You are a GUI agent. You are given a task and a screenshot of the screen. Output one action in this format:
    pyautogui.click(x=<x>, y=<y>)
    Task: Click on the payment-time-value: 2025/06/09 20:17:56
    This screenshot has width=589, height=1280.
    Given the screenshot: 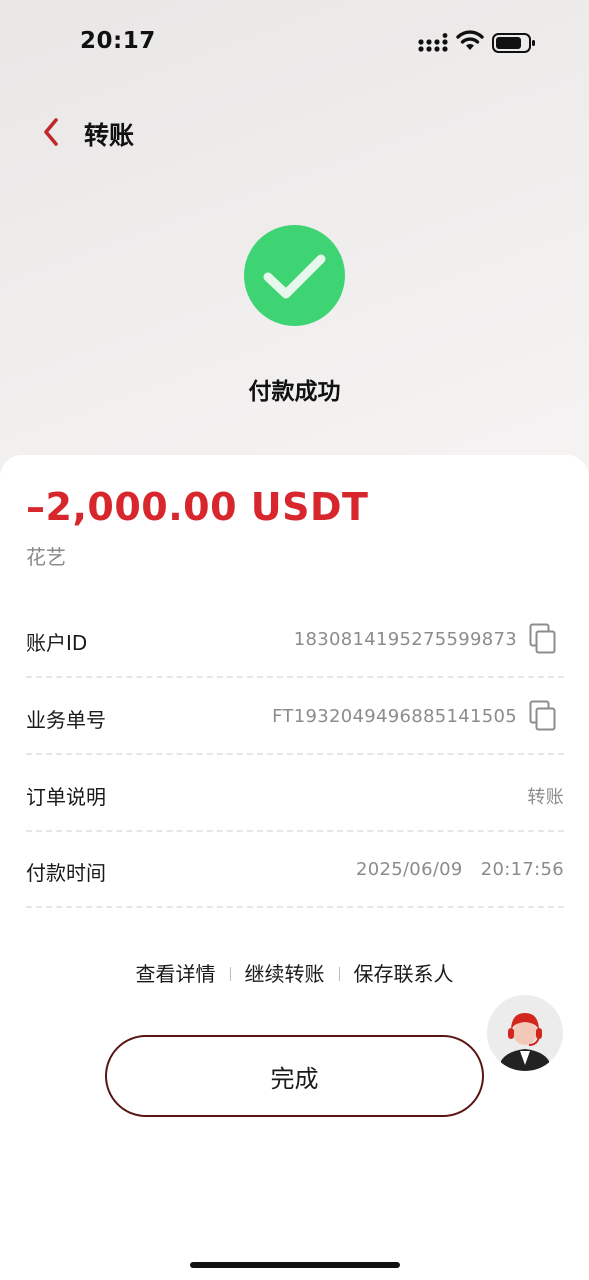 What is the action you would take?
    pyautogui.click(x=459, y=869)
    